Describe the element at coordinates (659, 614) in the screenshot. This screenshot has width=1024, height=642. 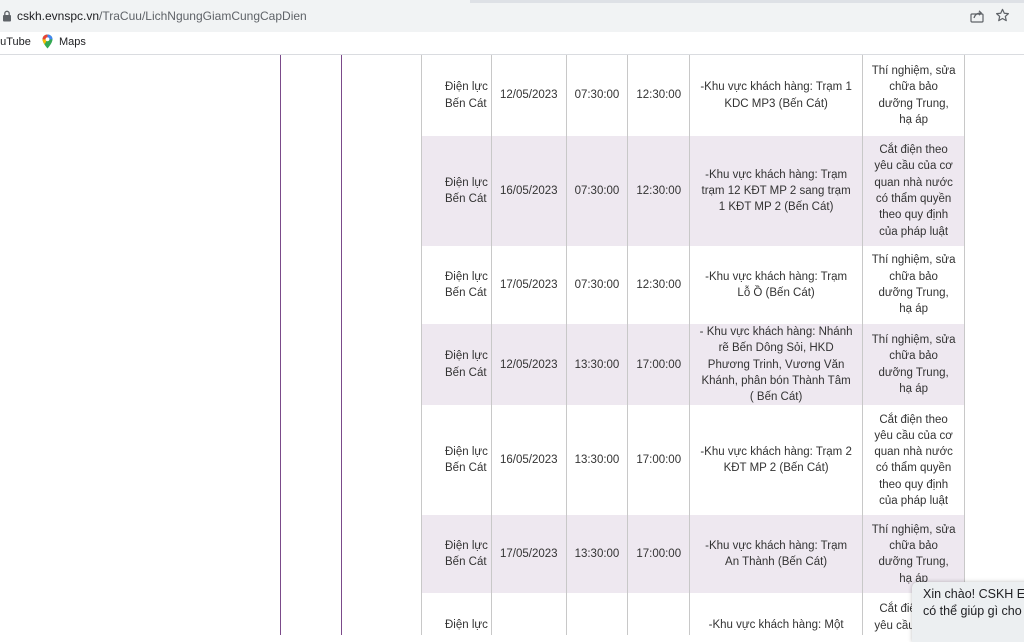
I see `cell-end-time` at that location.